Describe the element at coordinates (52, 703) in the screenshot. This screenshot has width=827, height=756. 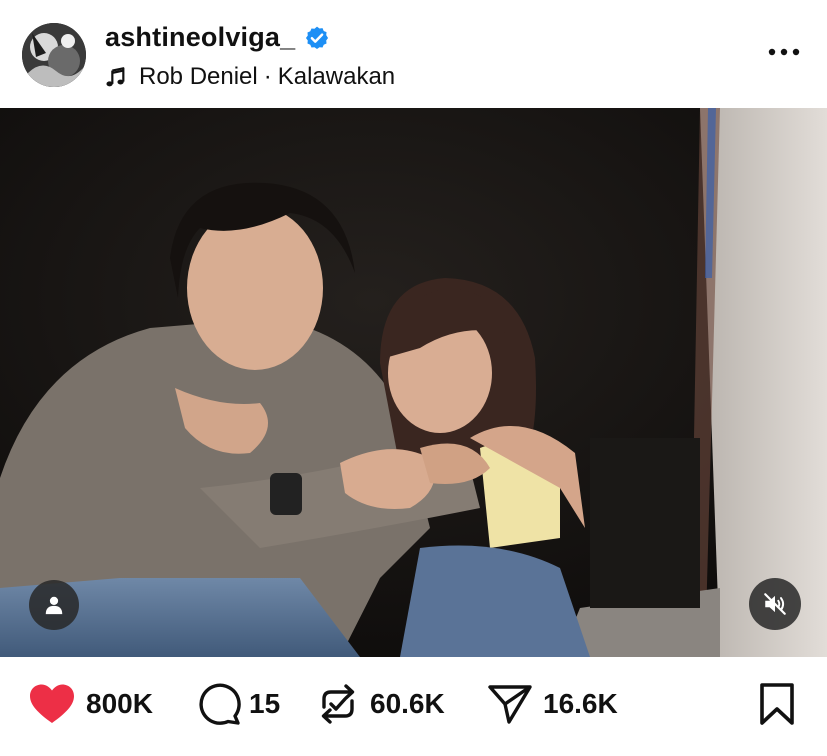
I see `heart-icon` at that location.